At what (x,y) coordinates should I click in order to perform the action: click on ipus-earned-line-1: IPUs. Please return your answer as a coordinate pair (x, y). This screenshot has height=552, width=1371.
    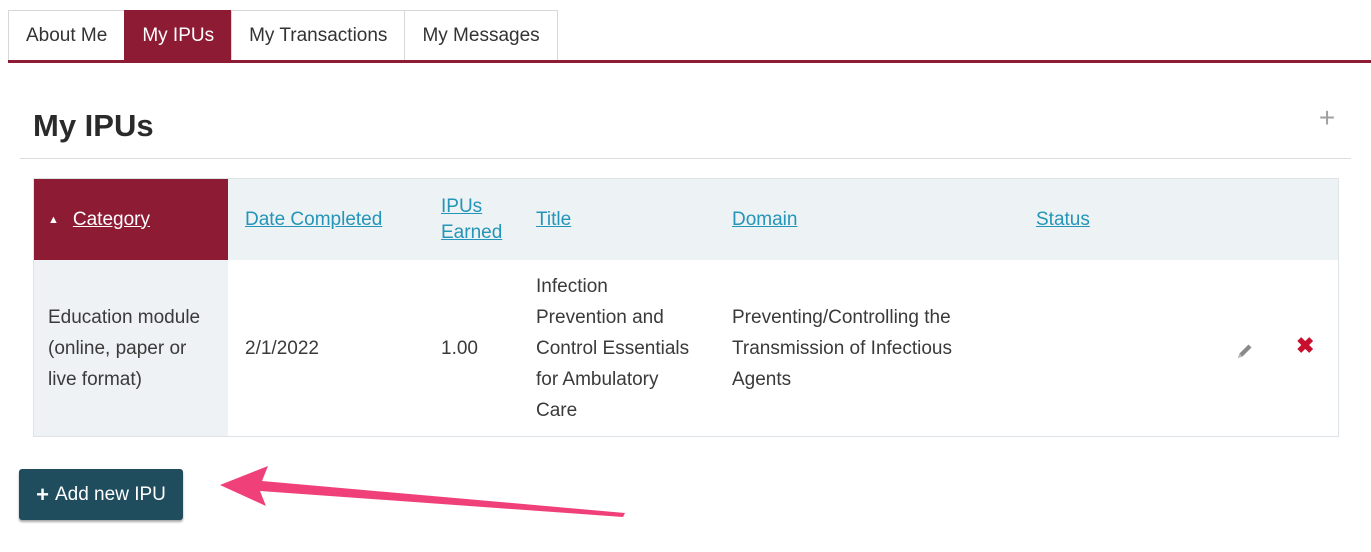
    Looking at the image, I should click on (462, 206).